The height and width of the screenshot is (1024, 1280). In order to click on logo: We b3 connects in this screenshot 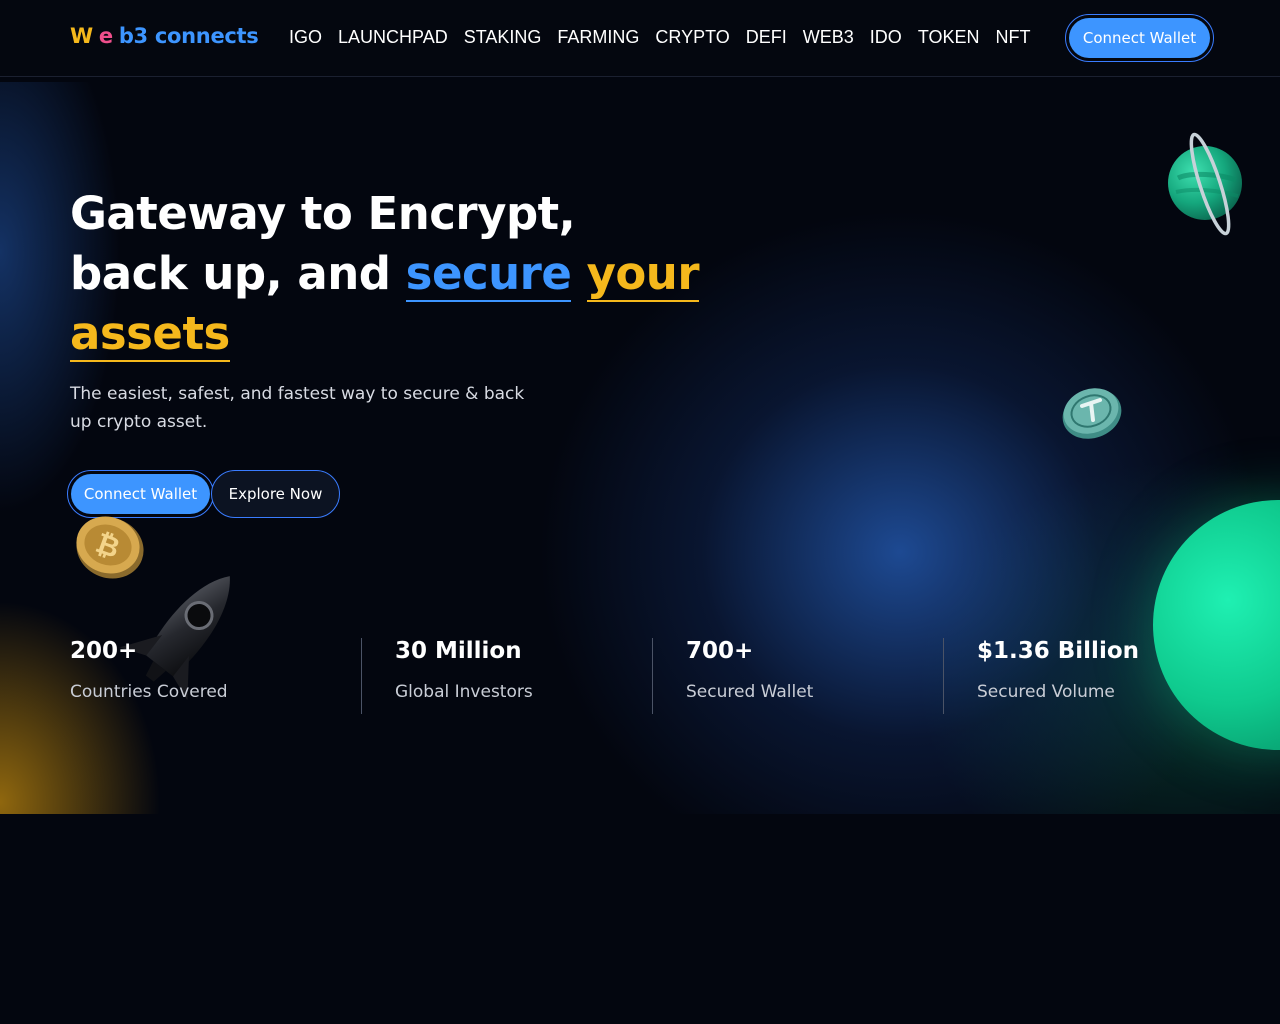, I will do `click(164, 36)`.